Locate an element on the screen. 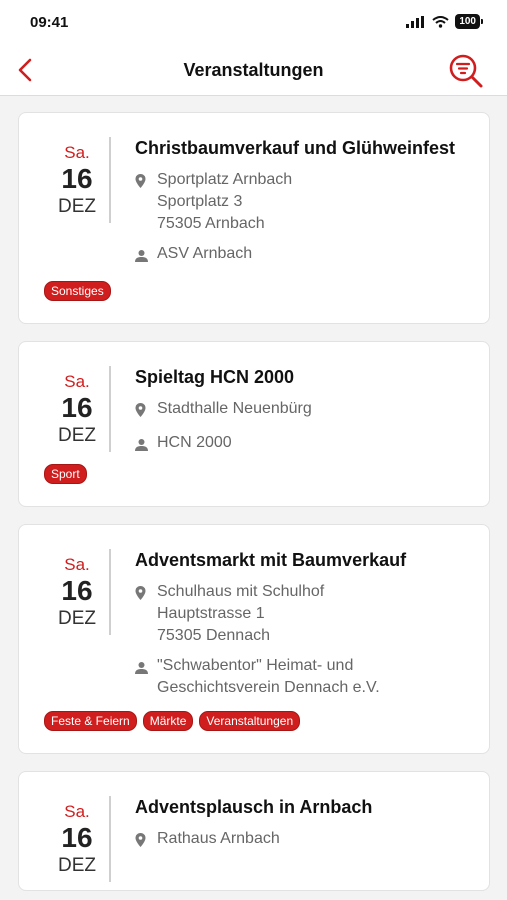 The image size is (507, 900). event-location: Stadthalle Neuenbürg is located at coordinates (302, 411).